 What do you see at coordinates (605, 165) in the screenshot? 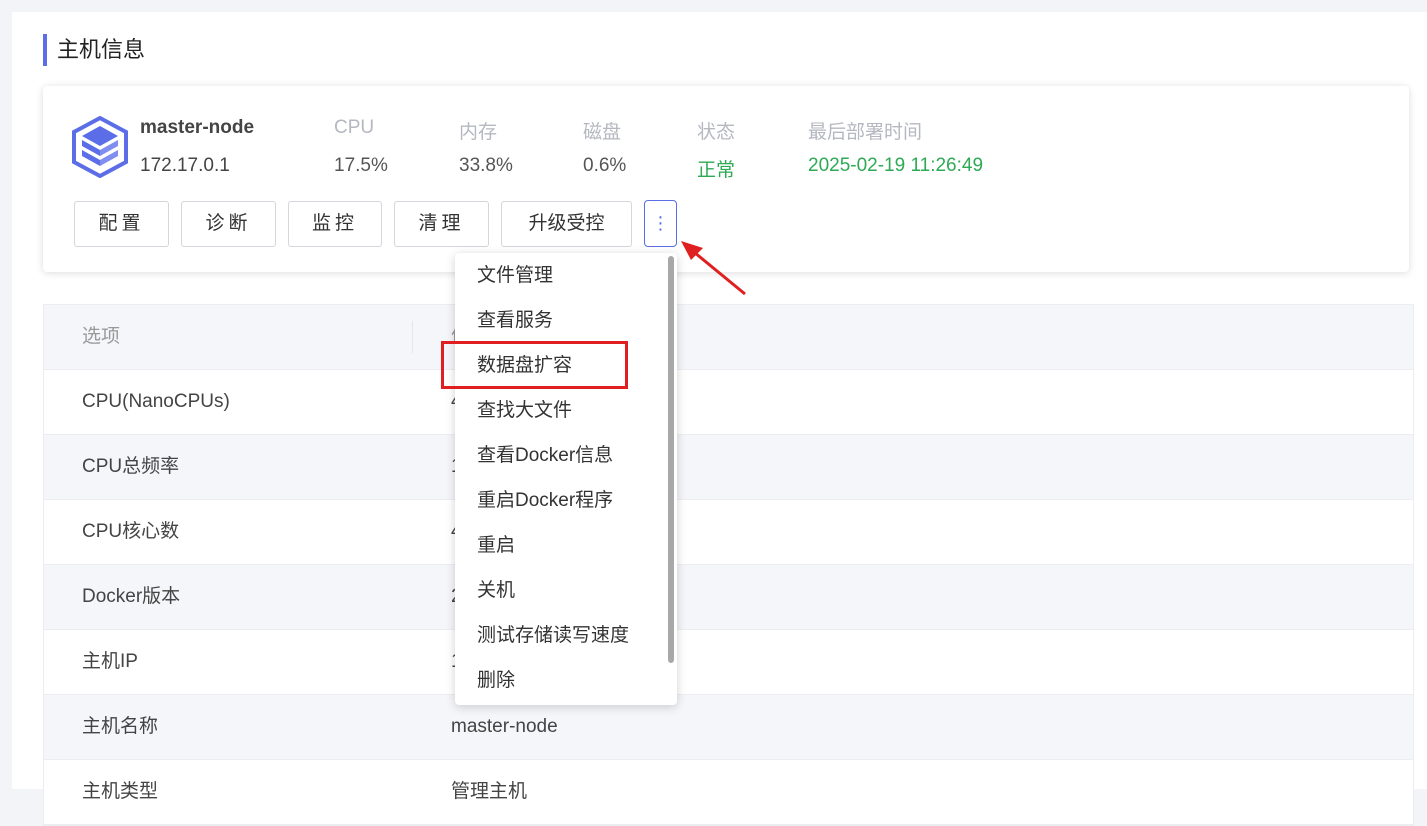
I see `stat-value-disk: 0.6%` at bounding box center [605, 165].